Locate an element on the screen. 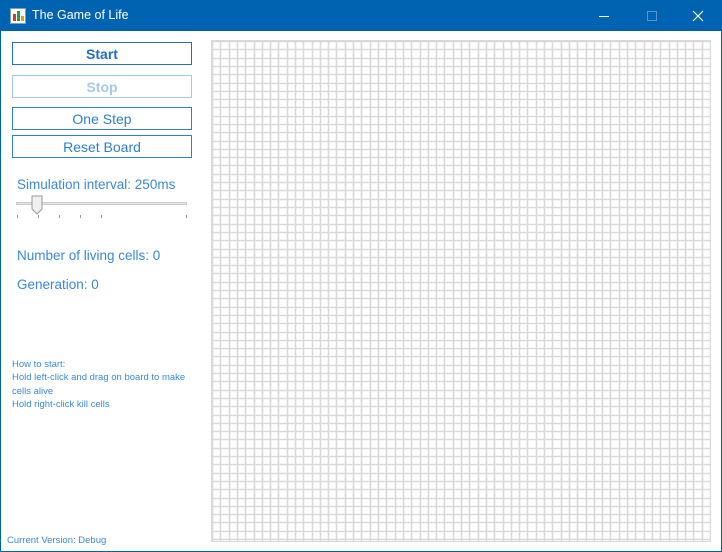  help-heading: How to start: is located at coordinates (39, 364).